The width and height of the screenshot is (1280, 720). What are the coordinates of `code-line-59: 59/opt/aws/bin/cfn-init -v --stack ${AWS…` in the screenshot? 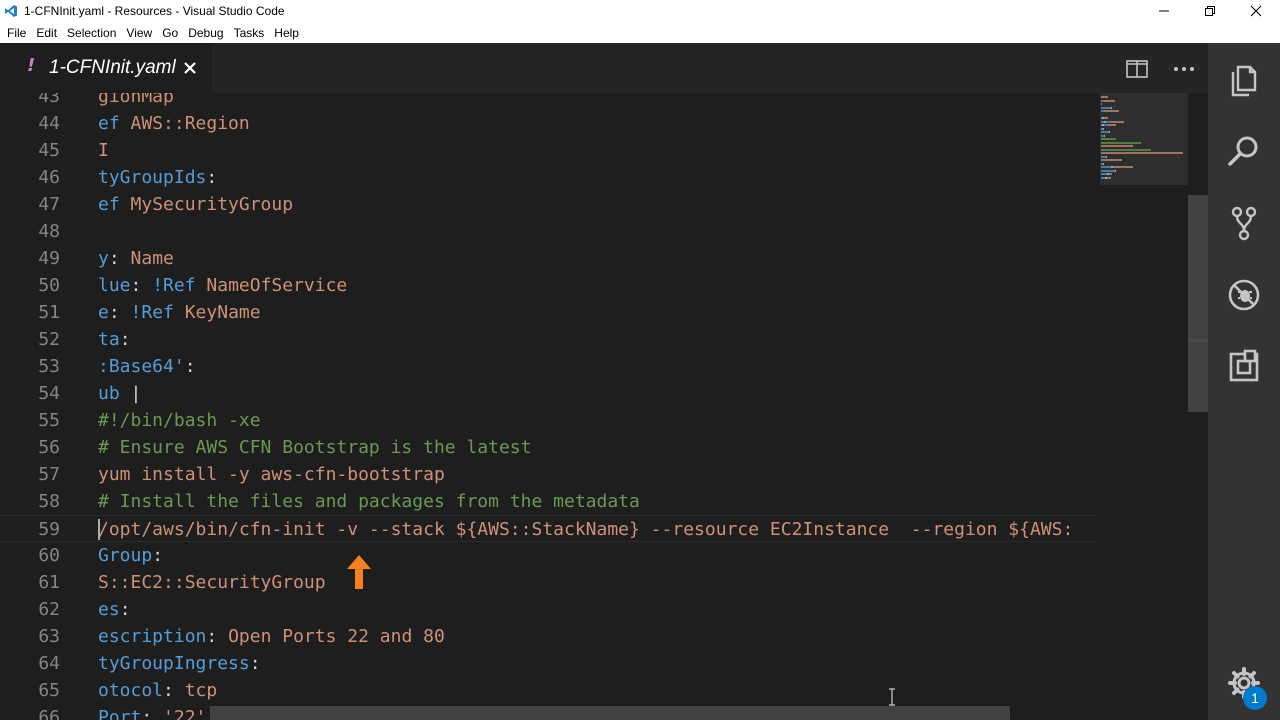 It's located at (548, 528).